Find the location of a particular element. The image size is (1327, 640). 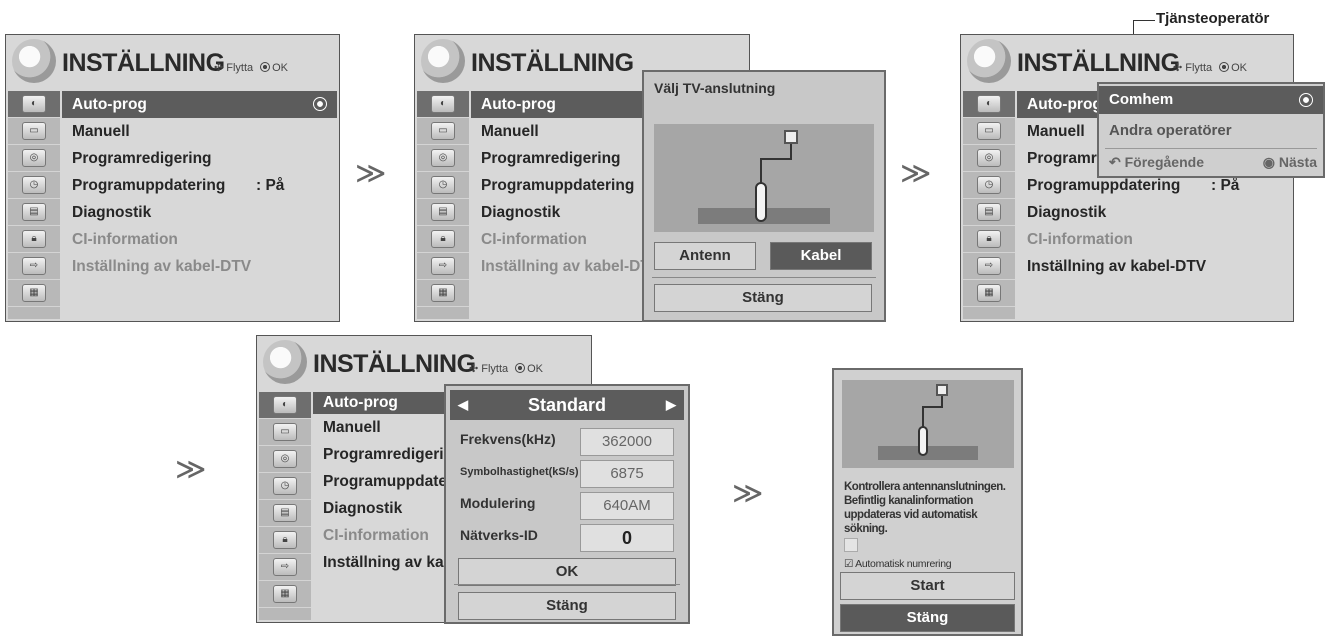

right-arrow-icon: ▶ is located at coordinates (671, 405).